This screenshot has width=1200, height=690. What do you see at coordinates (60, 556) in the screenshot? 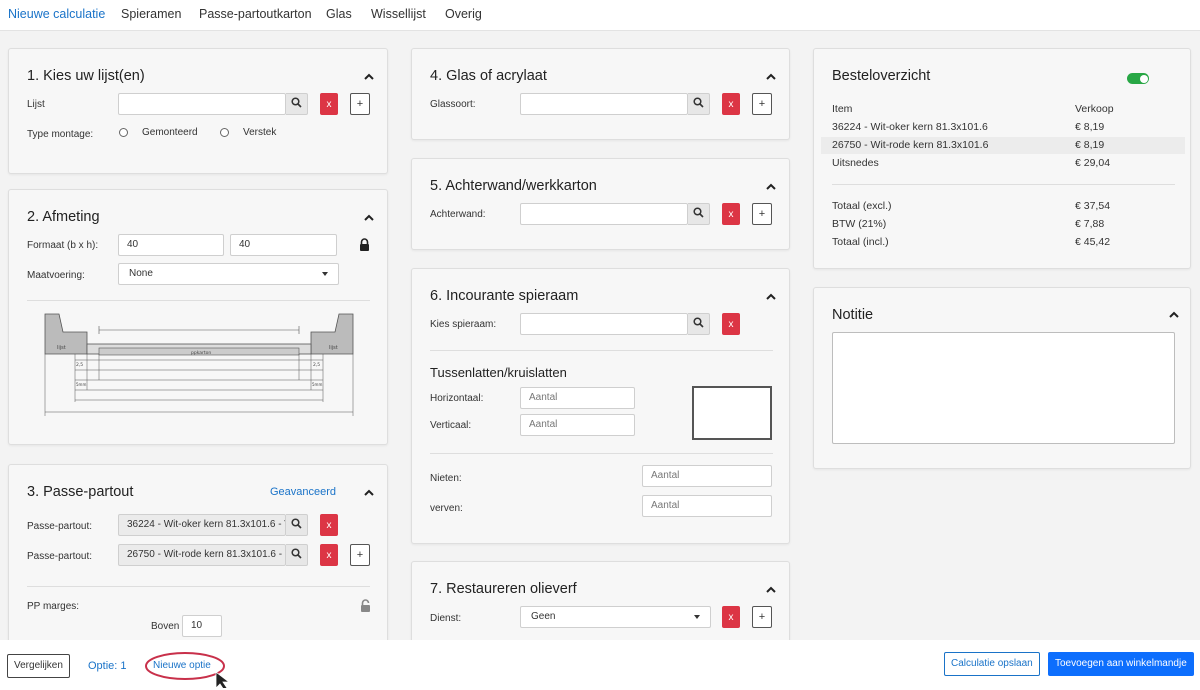
I see `pp-label-2: Passe-partout:` at bounding box center [60, 556].